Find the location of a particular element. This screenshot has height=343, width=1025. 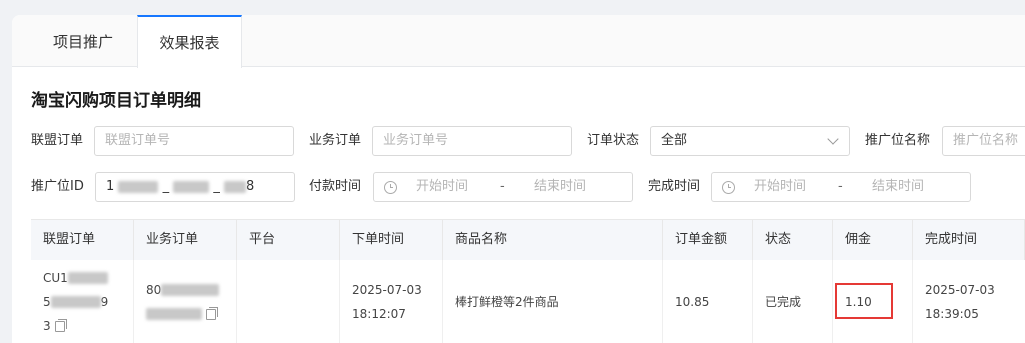

amount-cell: 10.85 is located at coordinates (708, 301).